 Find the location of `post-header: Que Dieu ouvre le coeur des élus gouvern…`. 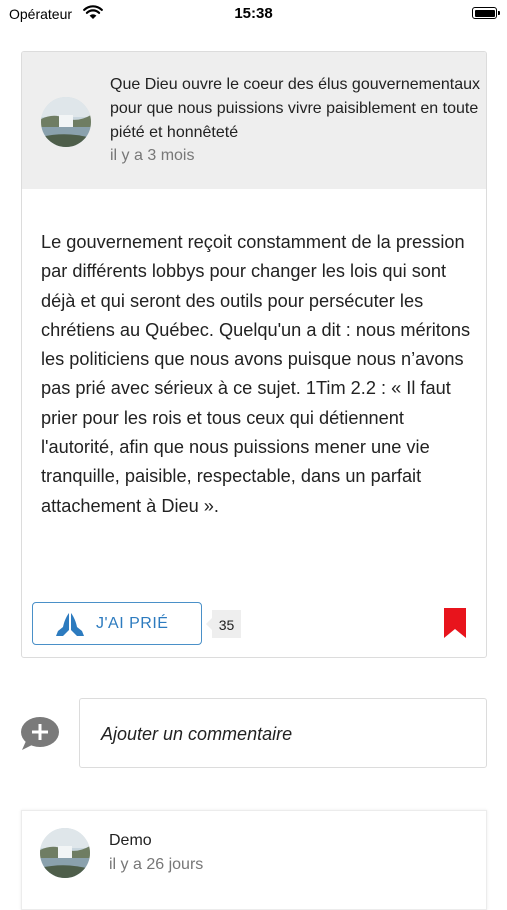

post-header: Que Dieu ouvre le coeur des élus gouvern… is located at coordinates (254, 120).